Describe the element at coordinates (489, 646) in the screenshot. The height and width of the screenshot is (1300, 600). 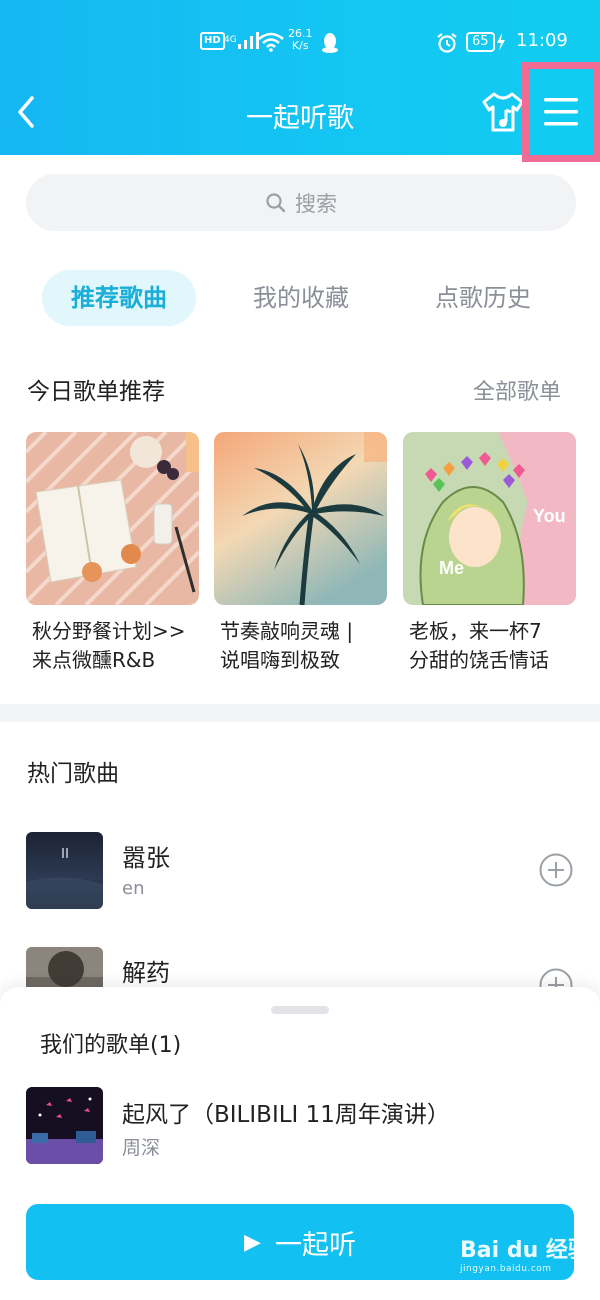
I see `playlist-title: 老板，来一杯7 分甜的饶舌情话` at that location.